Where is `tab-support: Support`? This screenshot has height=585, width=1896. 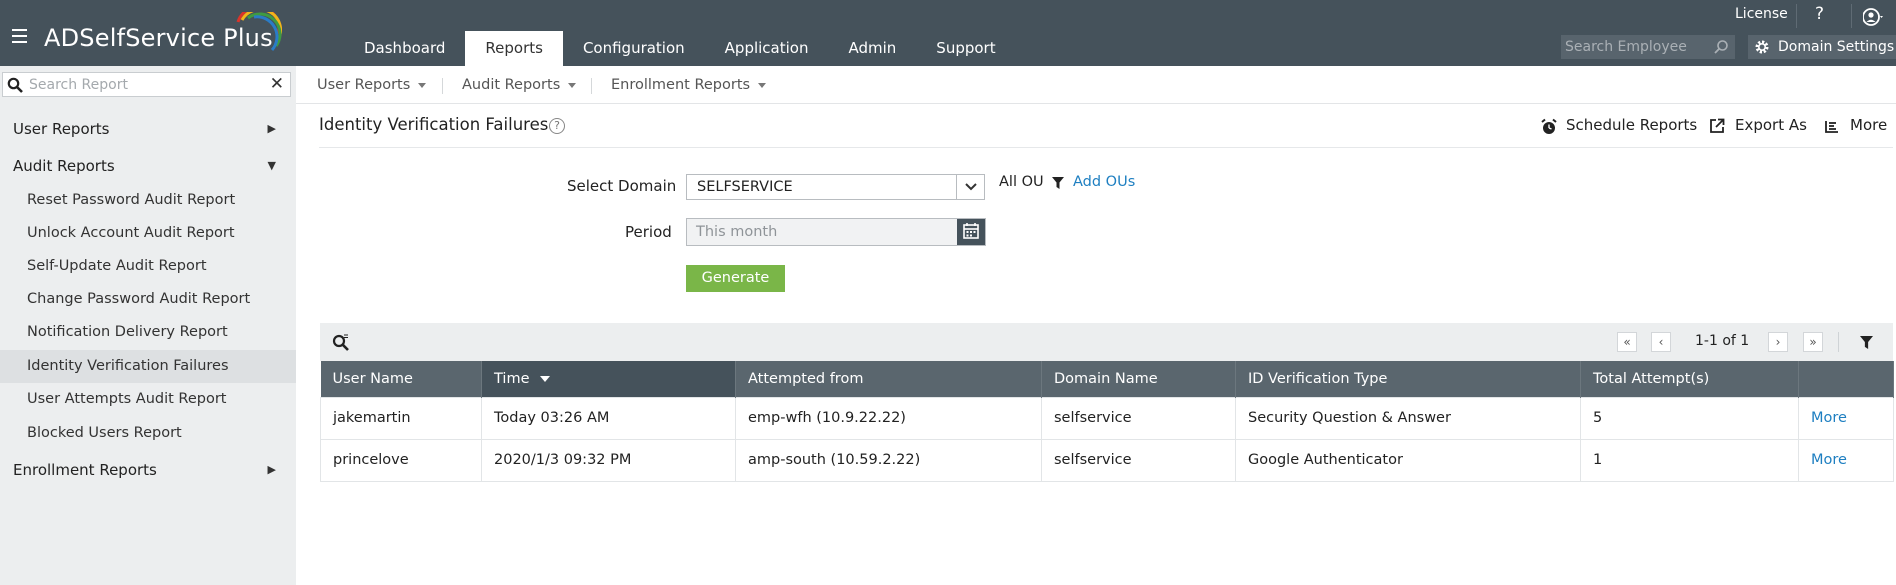
tab-support: Support is located at coordinates (965, 48).